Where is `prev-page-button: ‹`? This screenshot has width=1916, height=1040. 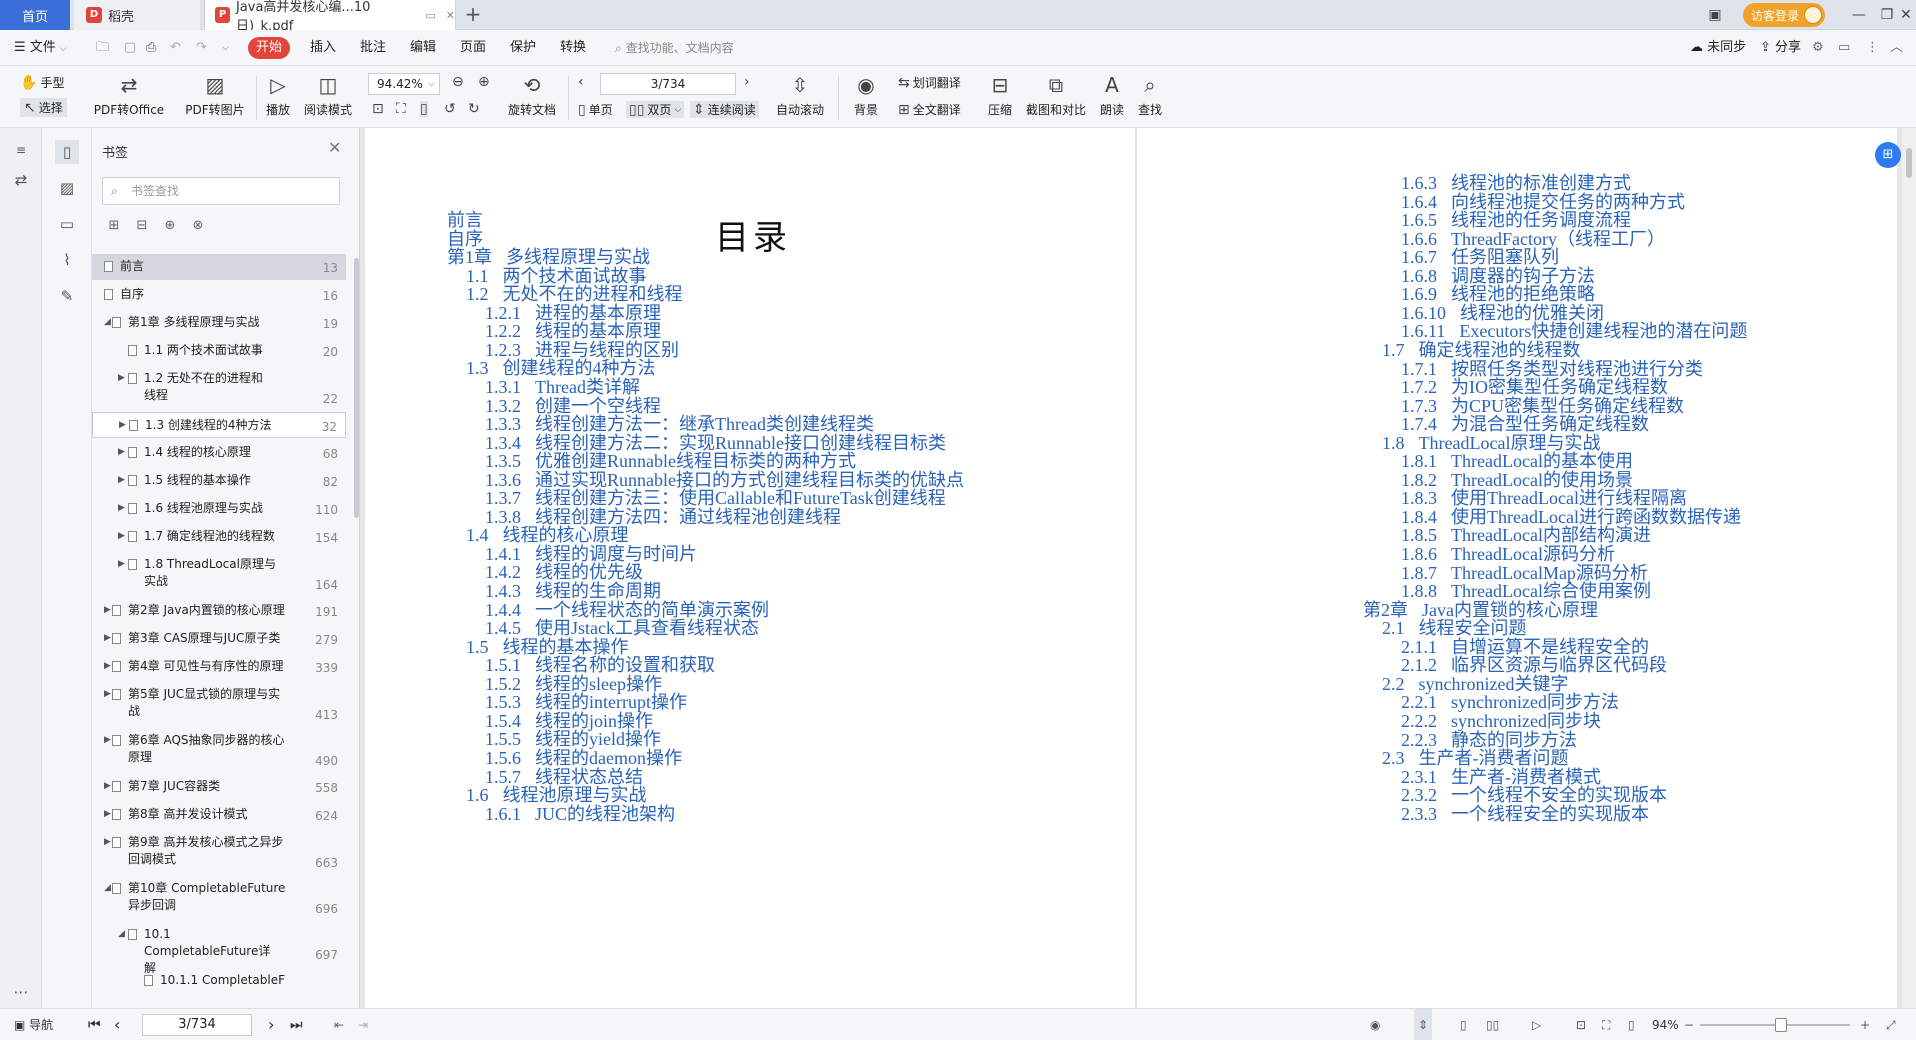
prev-page-button: ‹ is located at coordinates (581, 82).